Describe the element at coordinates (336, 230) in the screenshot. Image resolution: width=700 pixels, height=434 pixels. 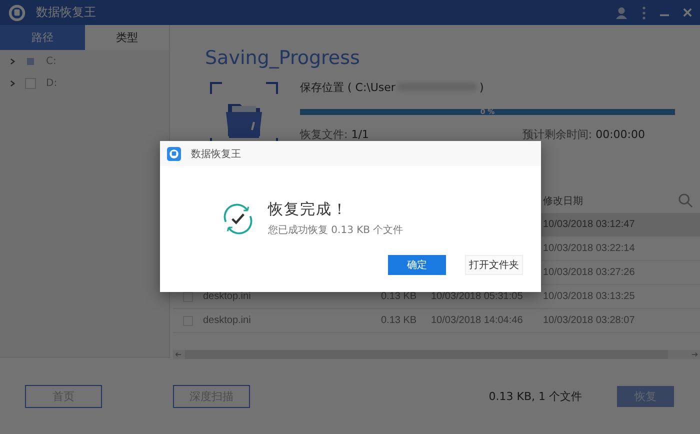
I see `dialog-message: 您已成功恢复 0.13 KB 个文件` at that location.